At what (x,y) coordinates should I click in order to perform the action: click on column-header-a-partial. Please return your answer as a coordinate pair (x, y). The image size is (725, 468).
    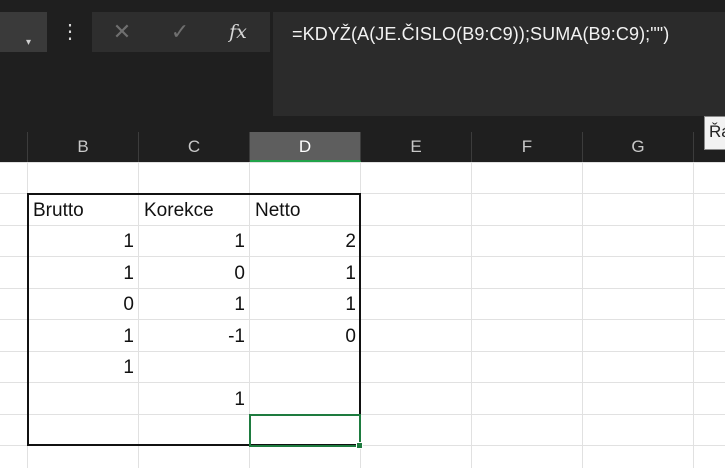
    Looking at the image, I should click on (14, 147).